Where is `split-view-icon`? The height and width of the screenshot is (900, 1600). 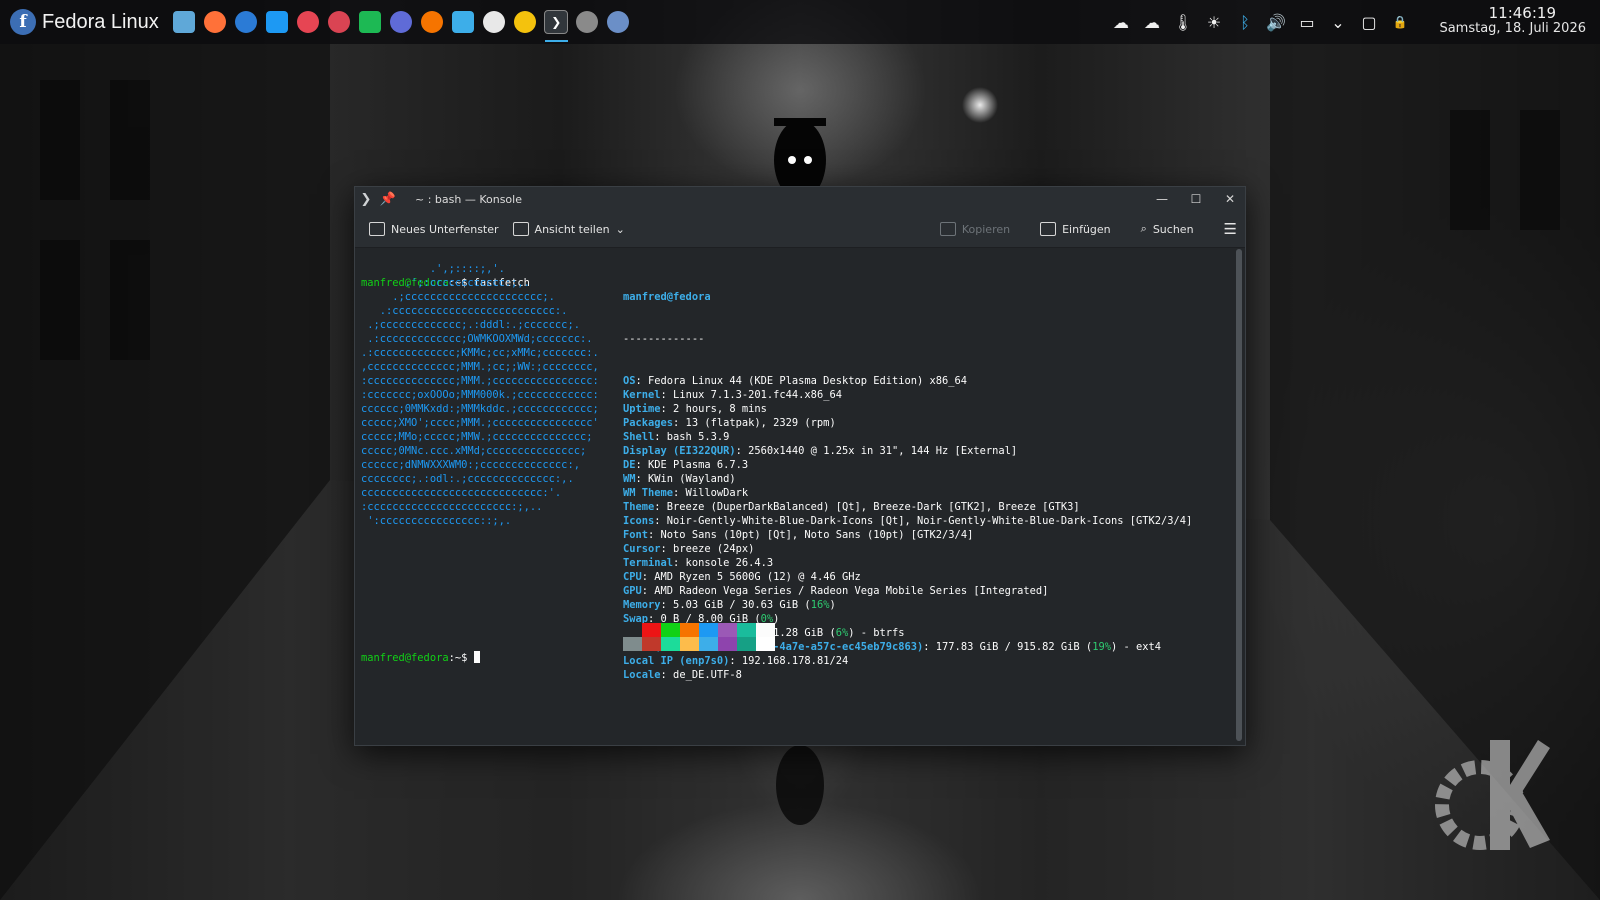 split-view-icon is located at coordinates (520, 229).